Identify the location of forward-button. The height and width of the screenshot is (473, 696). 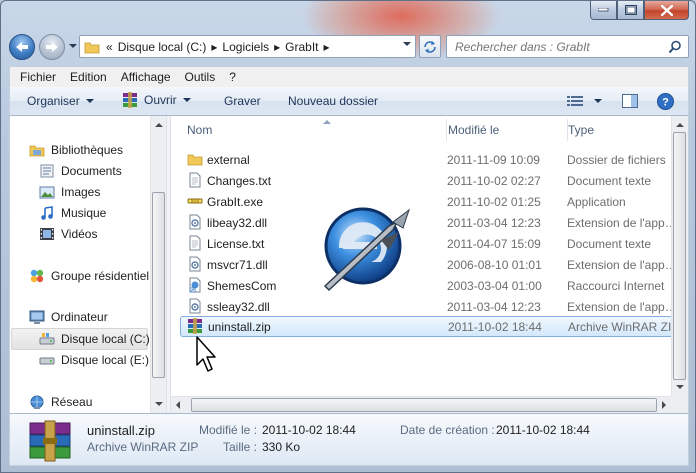
(52, 47).